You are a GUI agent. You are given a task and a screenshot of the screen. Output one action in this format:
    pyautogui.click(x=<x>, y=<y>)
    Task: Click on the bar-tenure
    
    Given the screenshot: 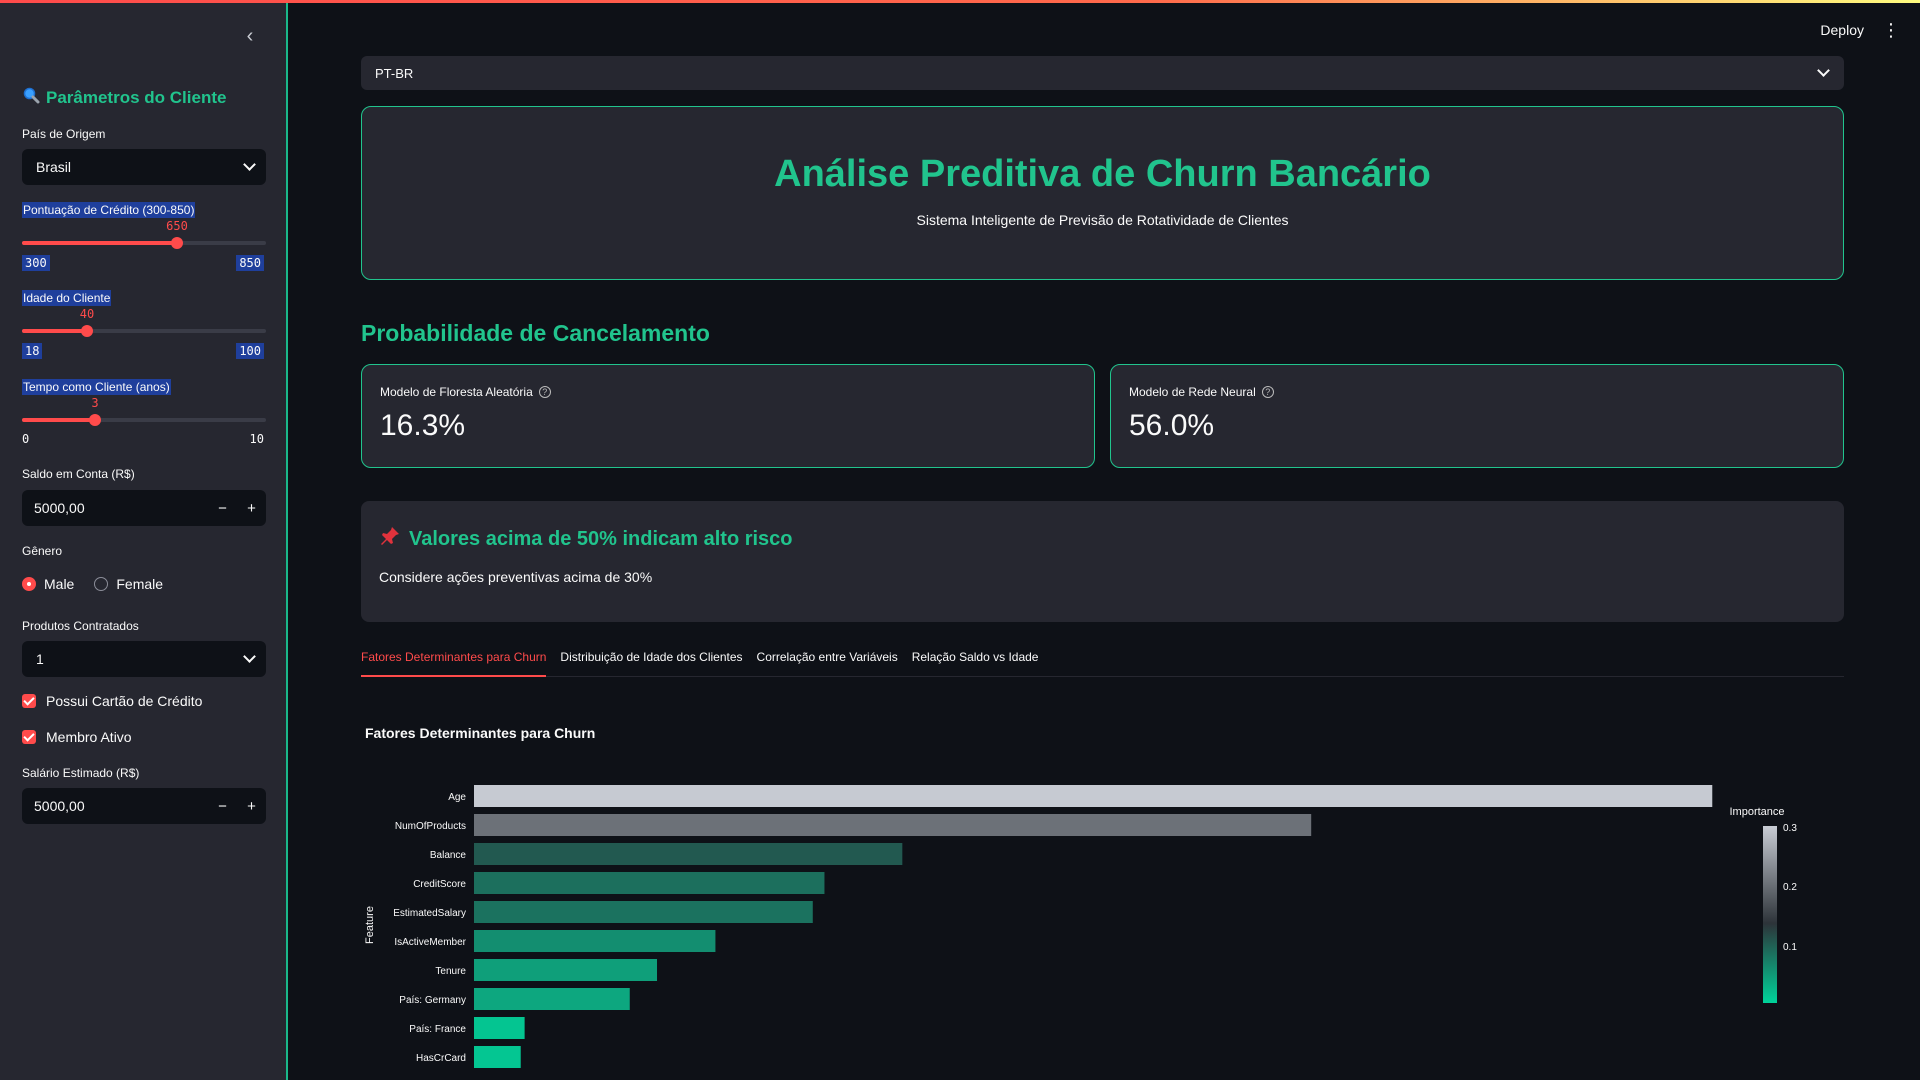 What is the action you would take?
    pyautogui.click(x=566, y=970)
    